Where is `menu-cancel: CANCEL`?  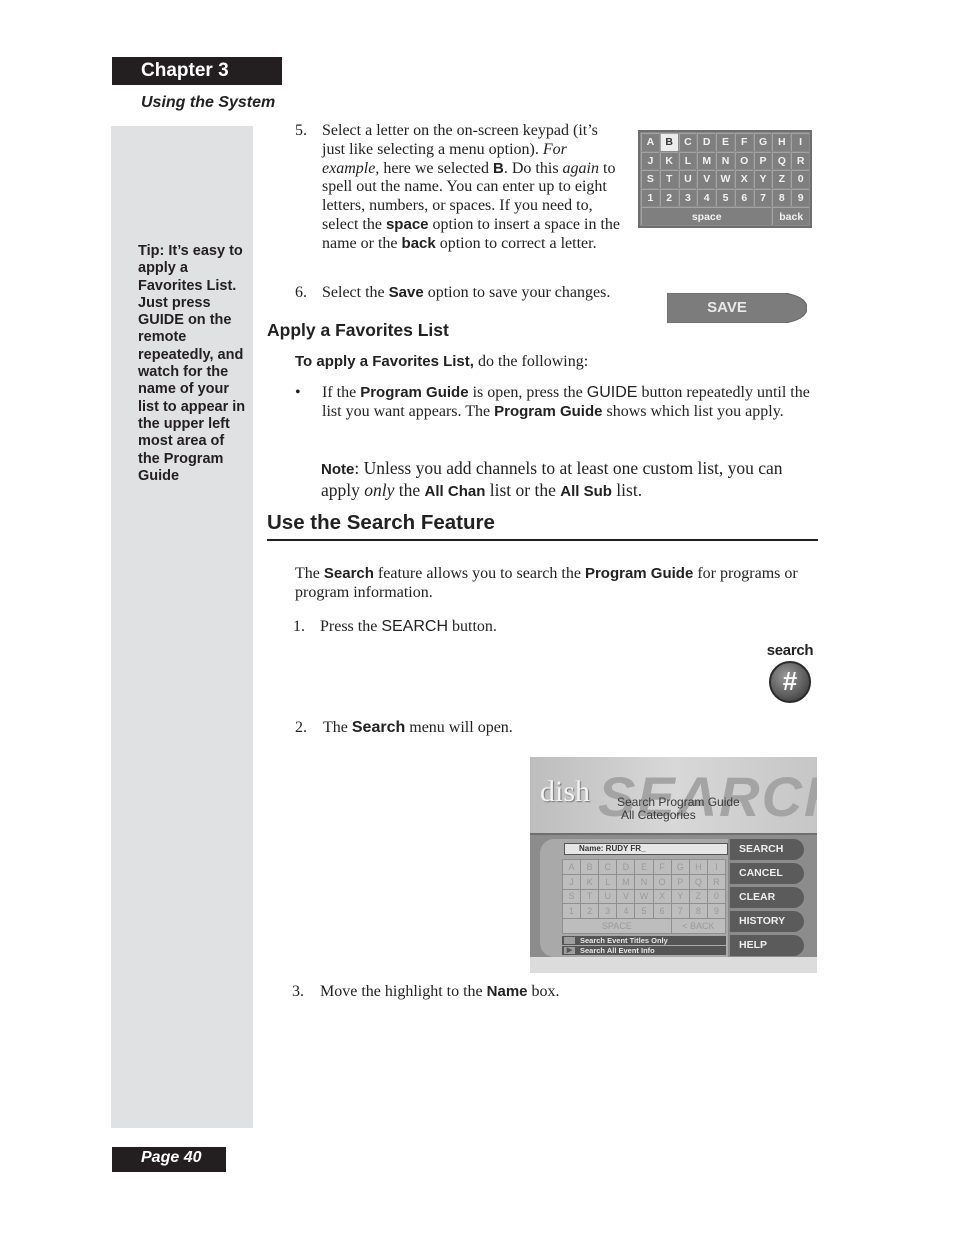
menu-cancel: CANCEL is located at coordinates (767, 873).